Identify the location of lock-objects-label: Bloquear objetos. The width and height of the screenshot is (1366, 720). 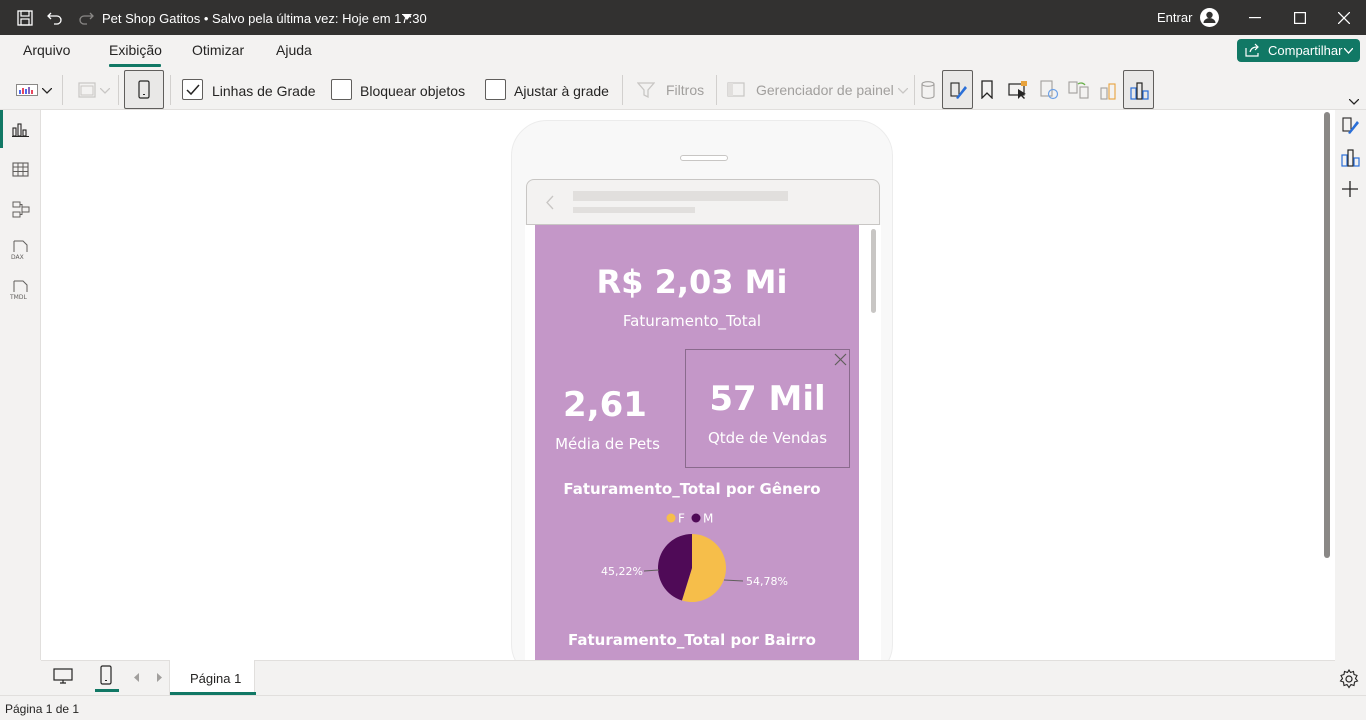
(412, 91).